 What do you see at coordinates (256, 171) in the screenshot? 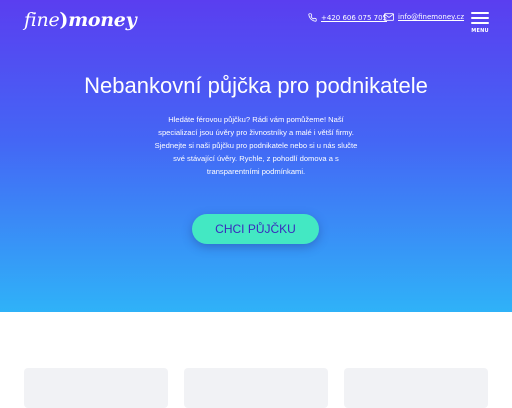
I see `description-line: transparentními podmínkami.` at bounding box center [256, 171].